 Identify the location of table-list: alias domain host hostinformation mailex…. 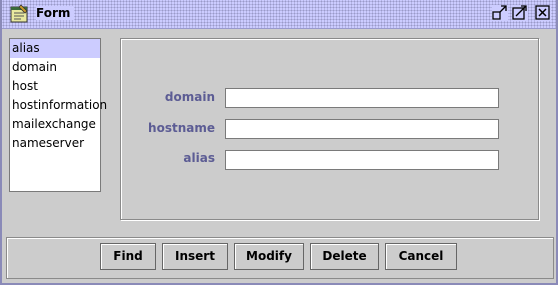
(58, 115).